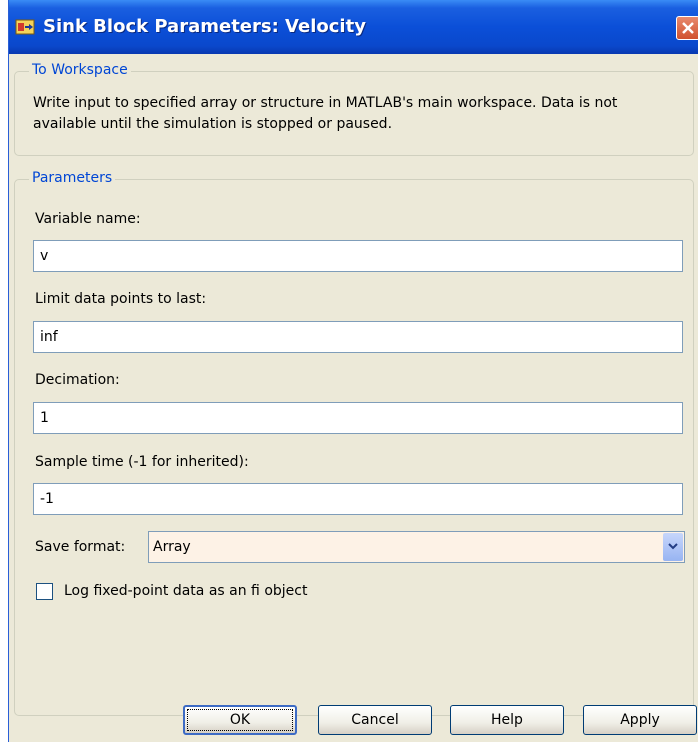 The image size is (698, 742). What do you see at coordinates (186, 591) in the screenshot?
I see `log-fixed-point-label: Log fixed-point data as an fi object` at bounding box center [186, 591].